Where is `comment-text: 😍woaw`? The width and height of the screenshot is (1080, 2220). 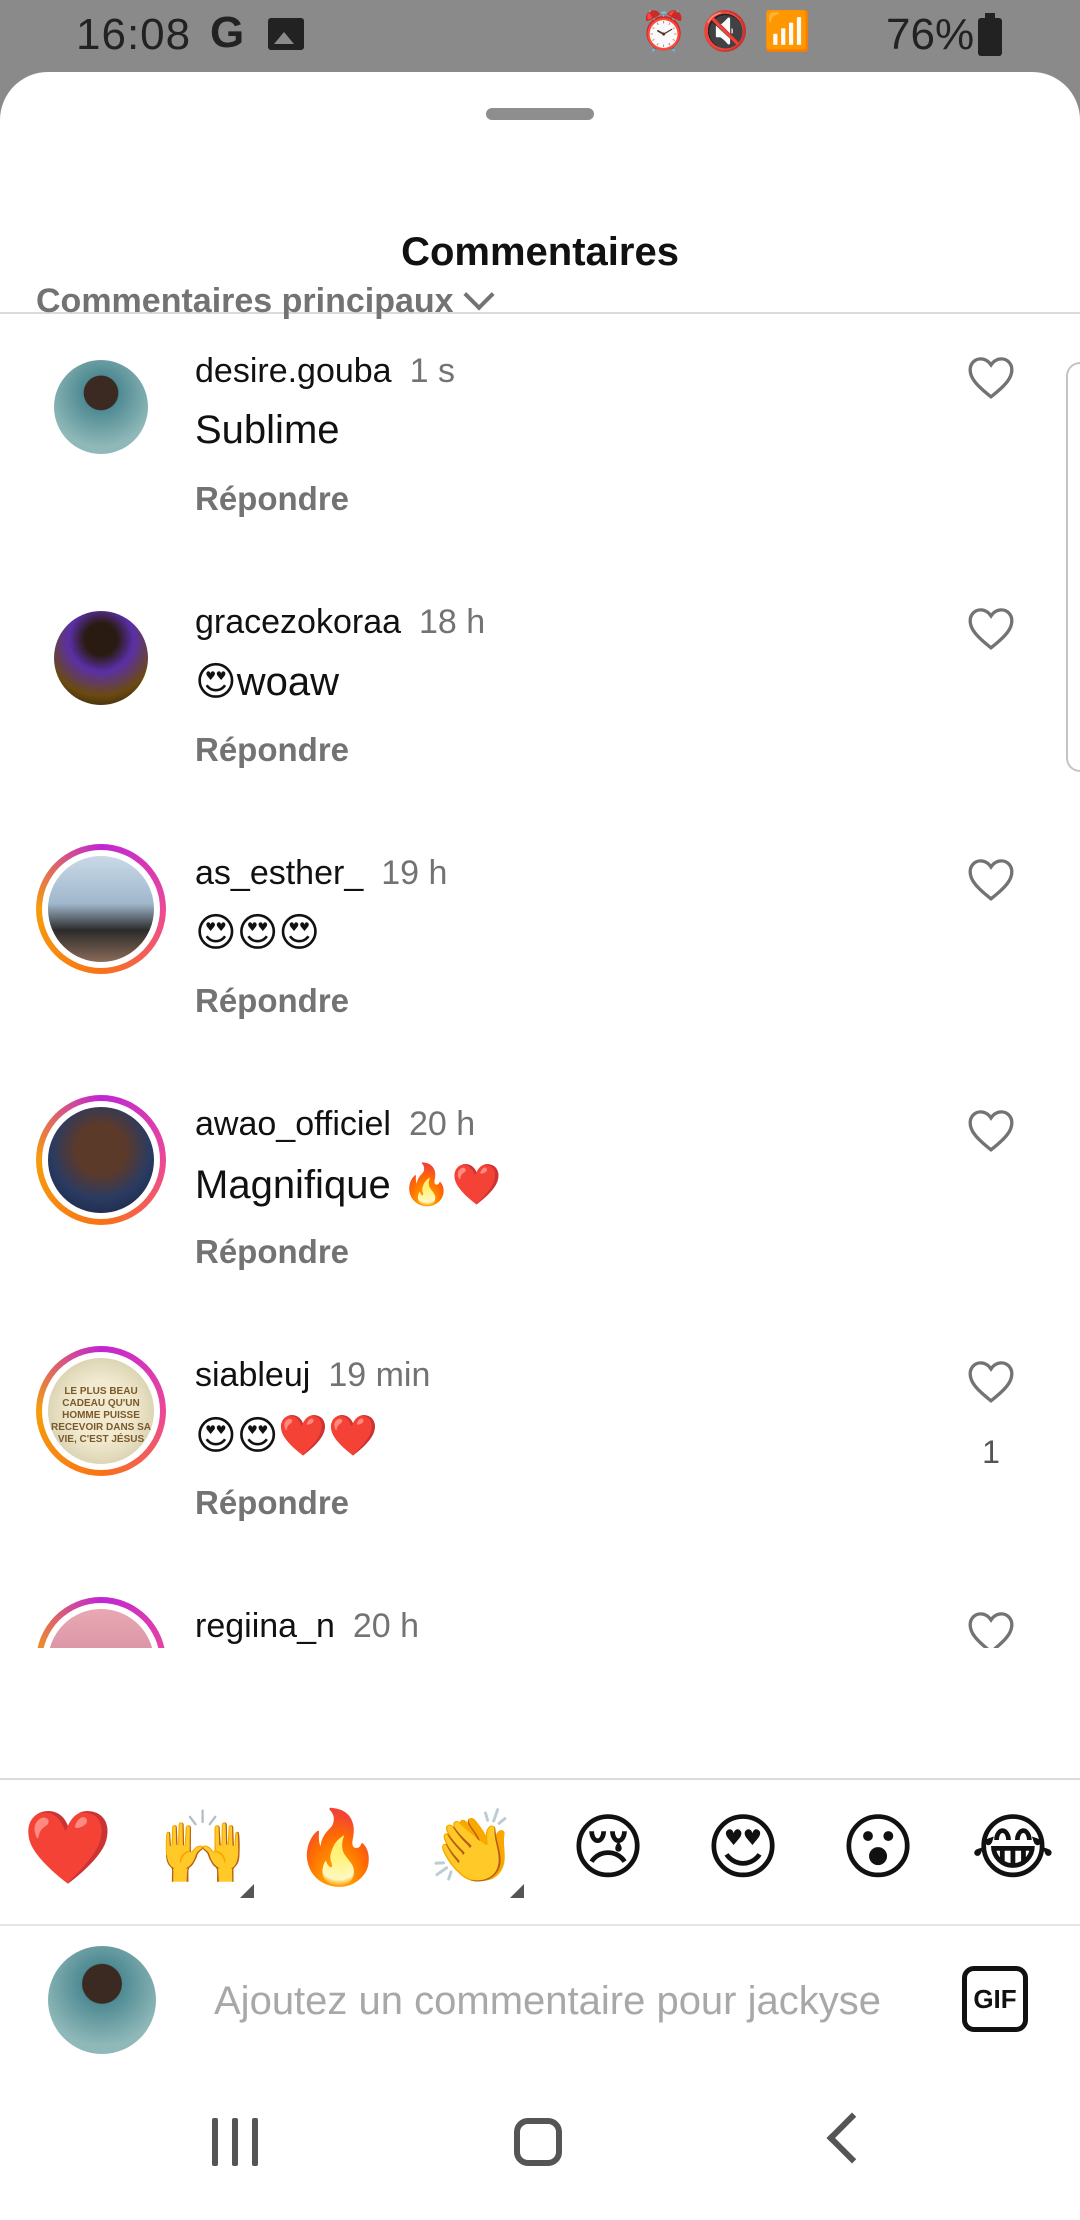 comment-text: 😍woaw is located at coordinates (267, 682).